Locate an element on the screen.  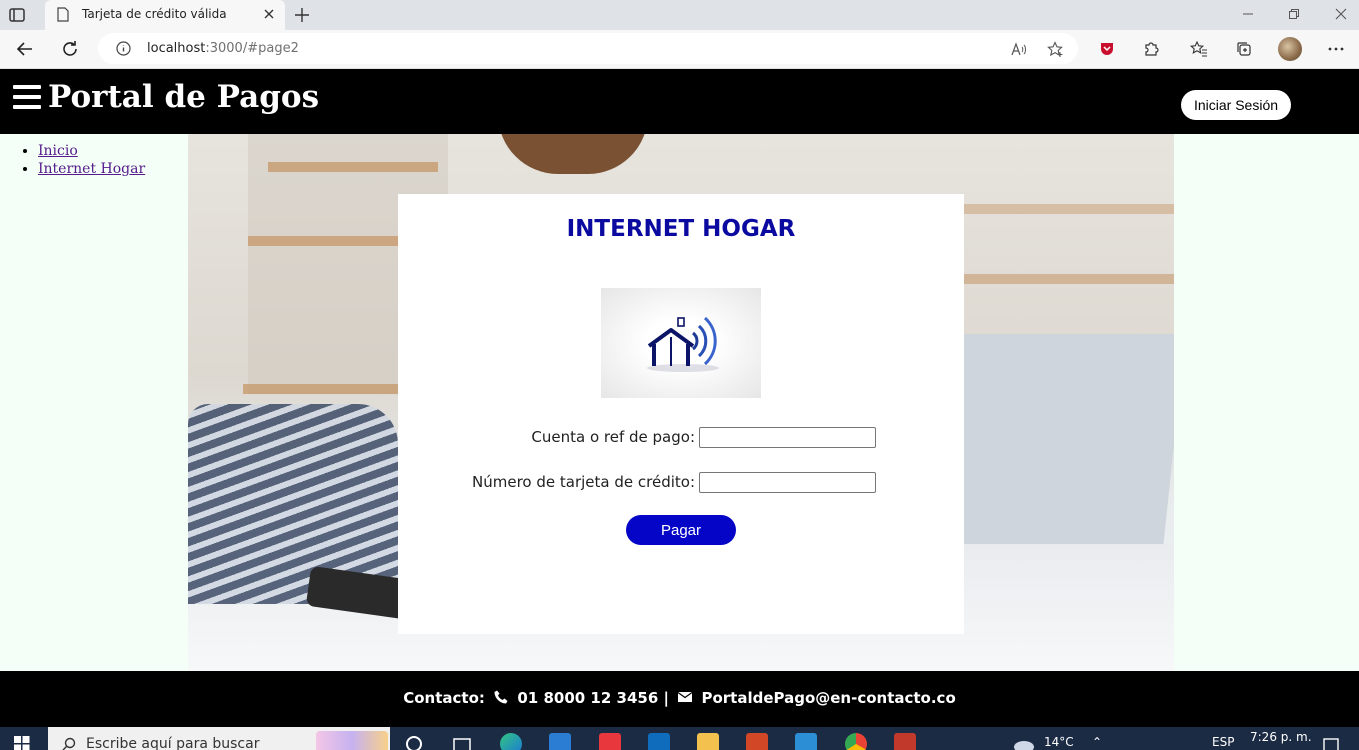
weather-temperature: 14°C is located at coordinates (1059, 742).